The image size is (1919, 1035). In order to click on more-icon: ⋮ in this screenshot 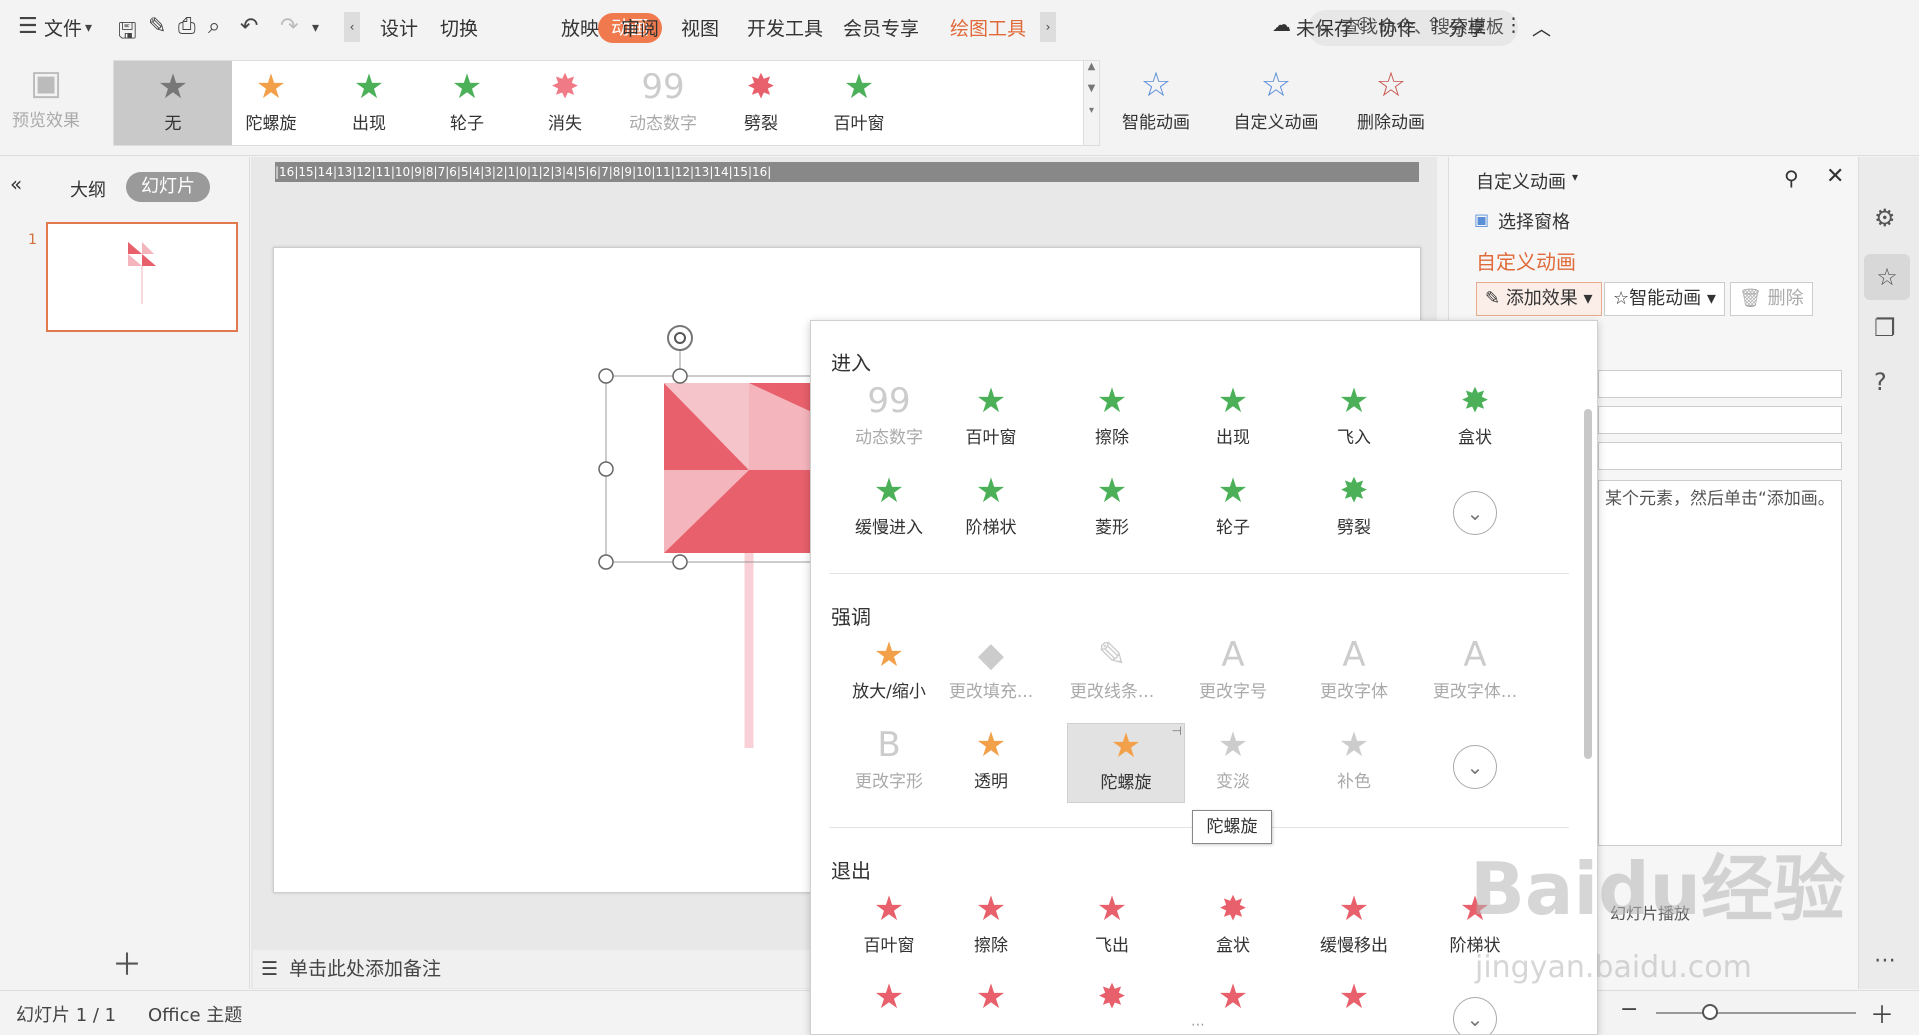, I will do `click(1513, 25)`.